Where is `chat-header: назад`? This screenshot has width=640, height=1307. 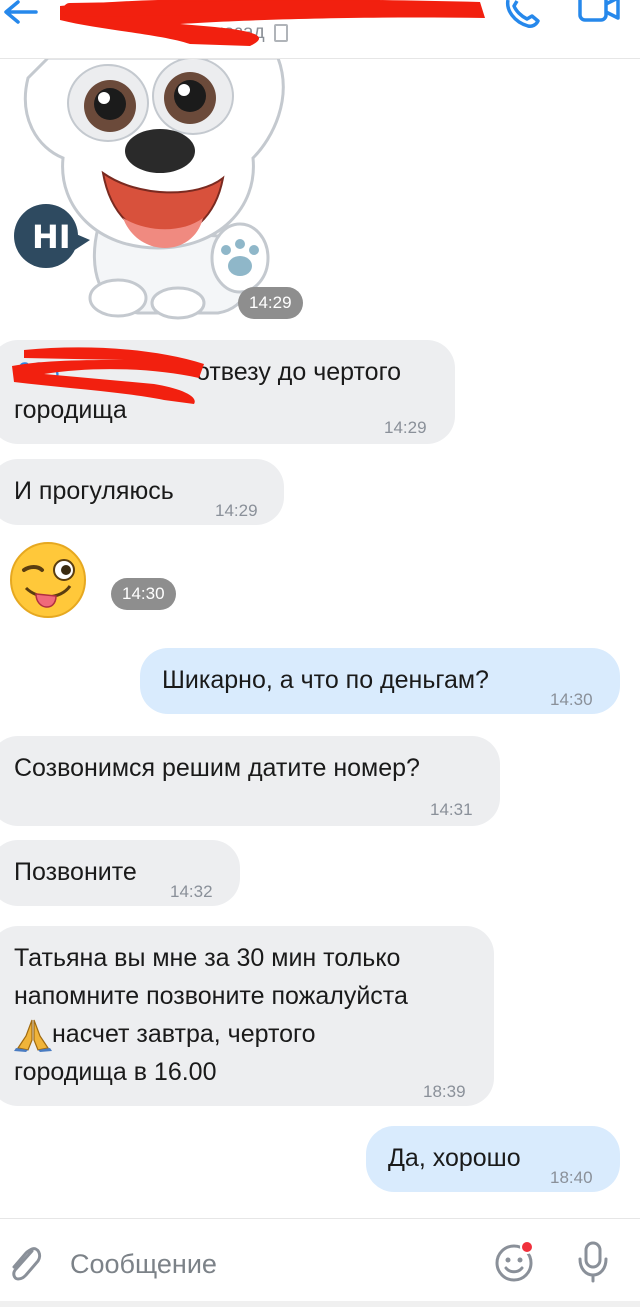
chat-header: назад is located at coordinates (320, 29).